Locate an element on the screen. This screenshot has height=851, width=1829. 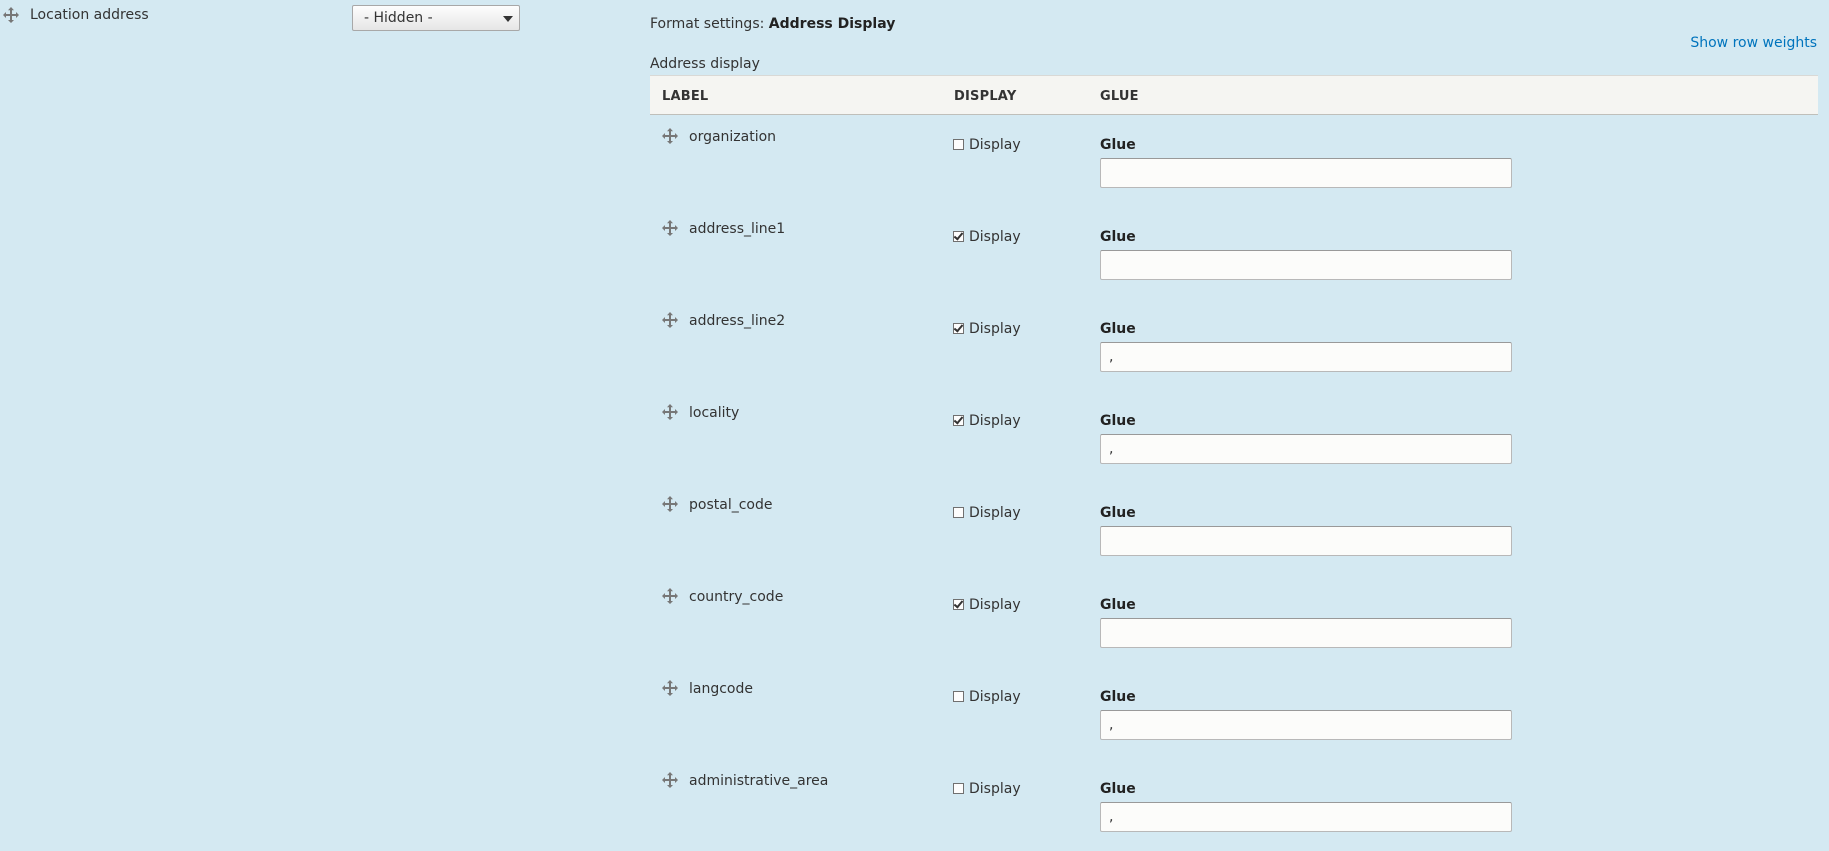
table-header: LABEL DISPLAY GLUE is located at coordinates (1234, 95).